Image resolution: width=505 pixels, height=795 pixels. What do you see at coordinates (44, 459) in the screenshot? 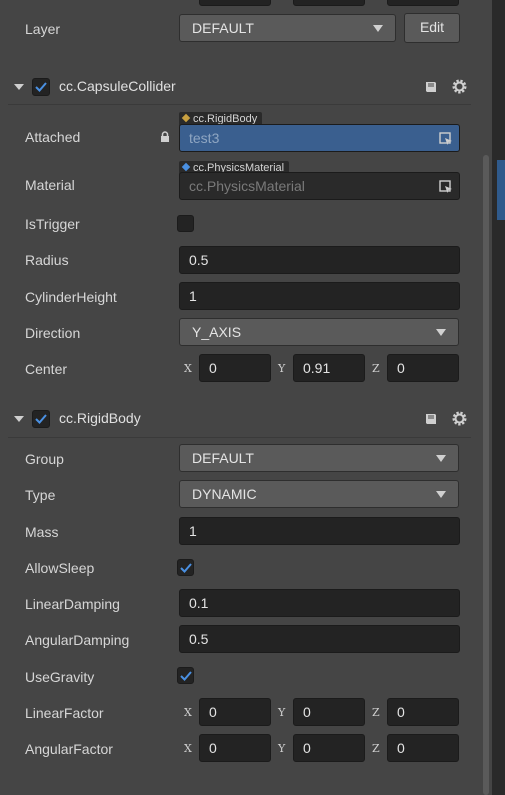
I see `group-label: Group` at bounding box center [44, 459].